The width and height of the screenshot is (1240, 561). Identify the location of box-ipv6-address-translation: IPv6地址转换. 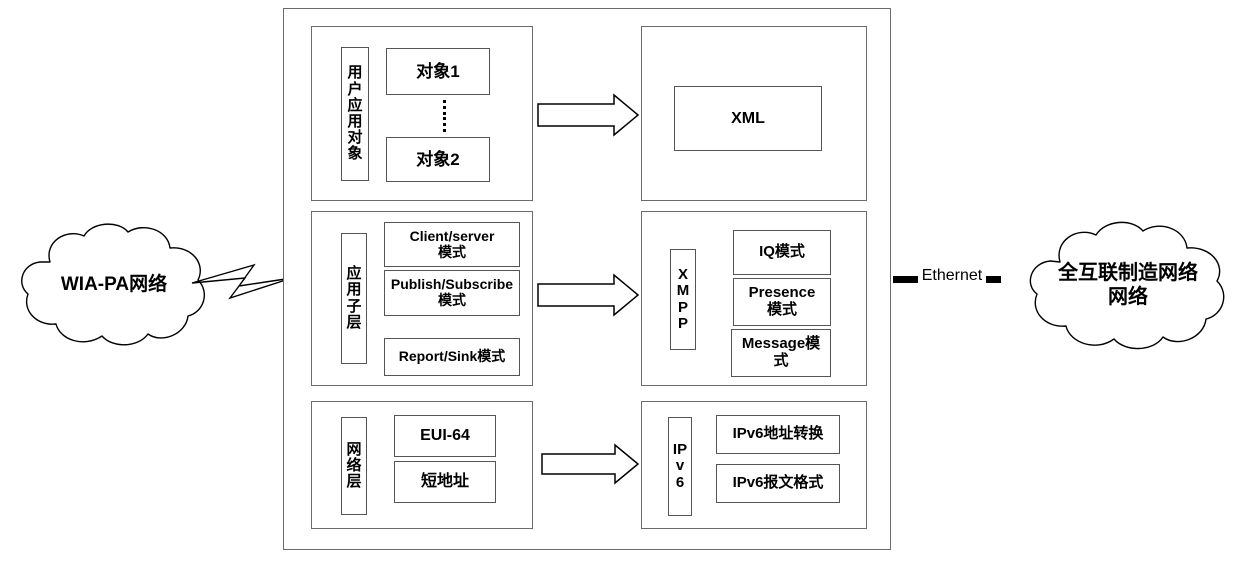
(778, 434).